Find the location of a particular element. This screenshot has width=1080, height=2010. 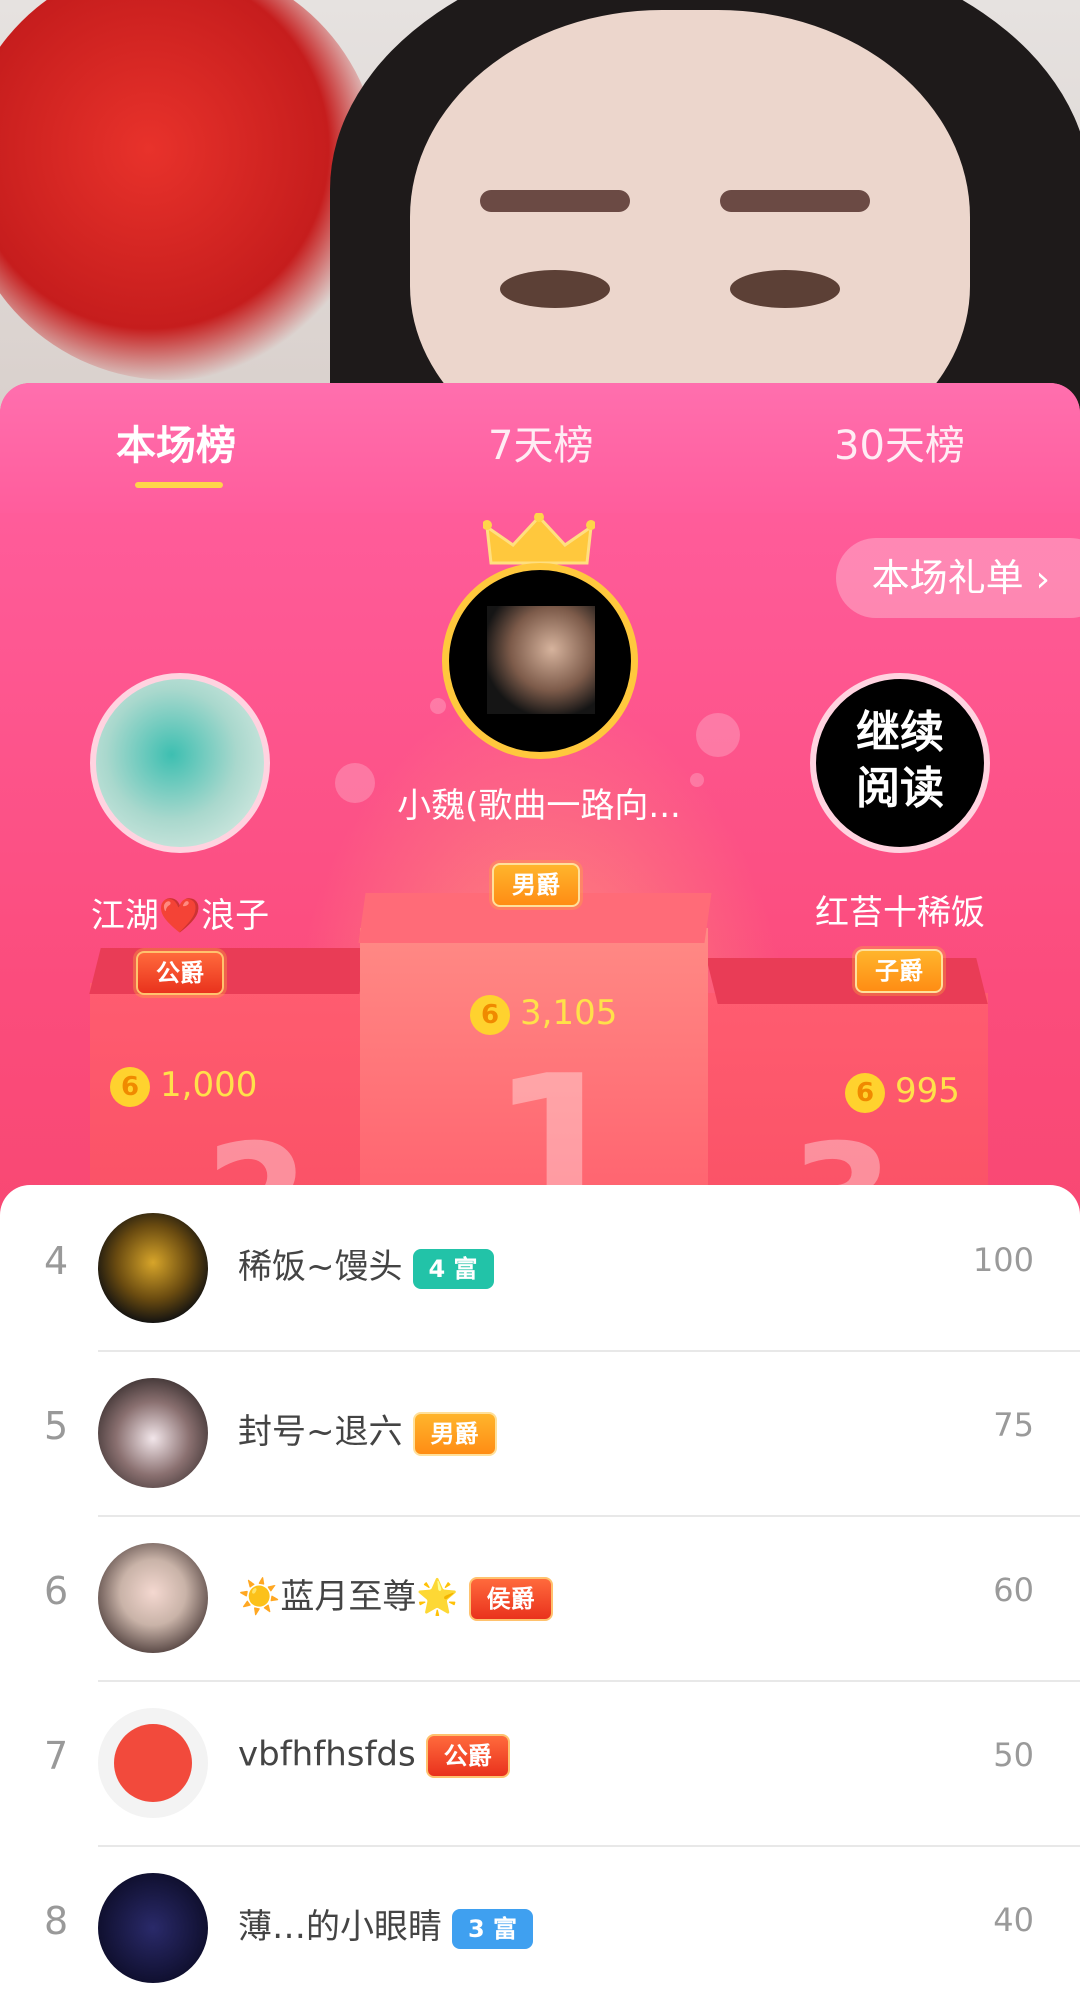

wealth-badge: 4 富 is located at coordinates (453, 1268).